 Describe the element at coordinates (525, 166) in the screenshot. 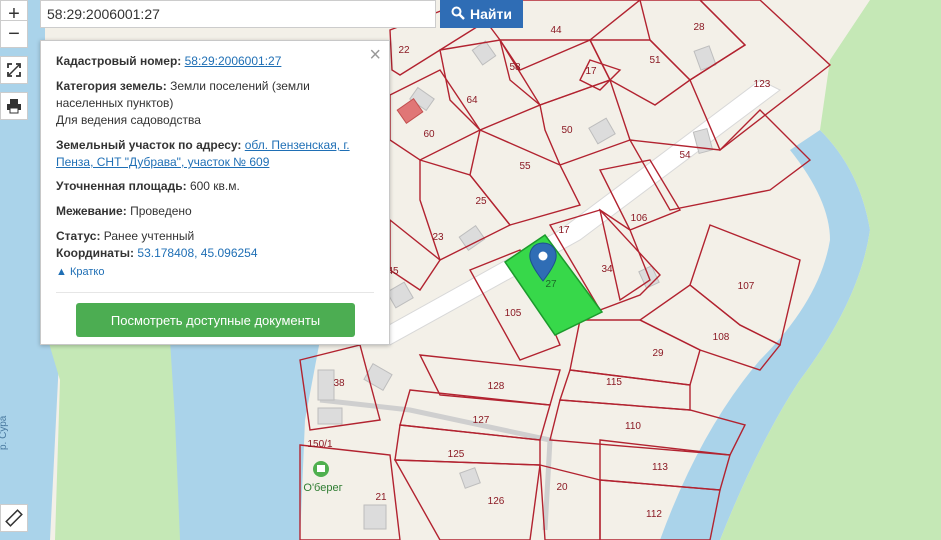

I see `parcel-label: 55` at that location.